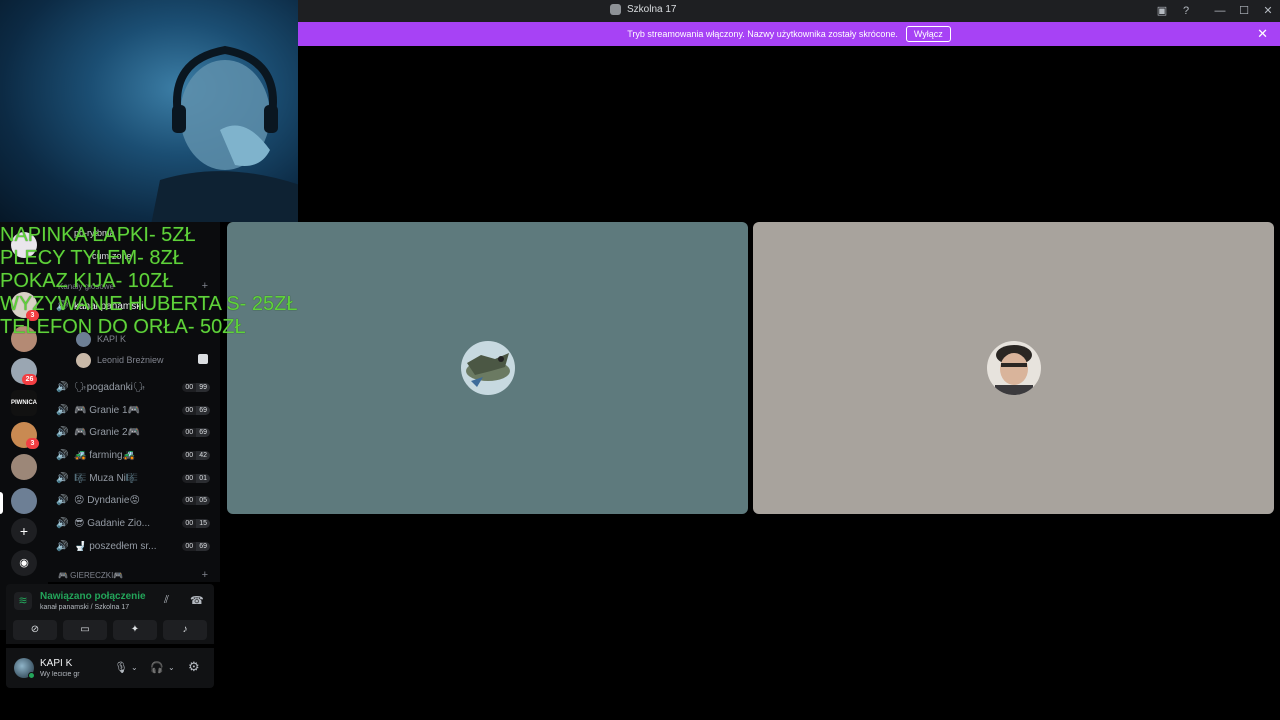  I want to click on voice-user-name: Leonid Breżniew, so click(130, 360).